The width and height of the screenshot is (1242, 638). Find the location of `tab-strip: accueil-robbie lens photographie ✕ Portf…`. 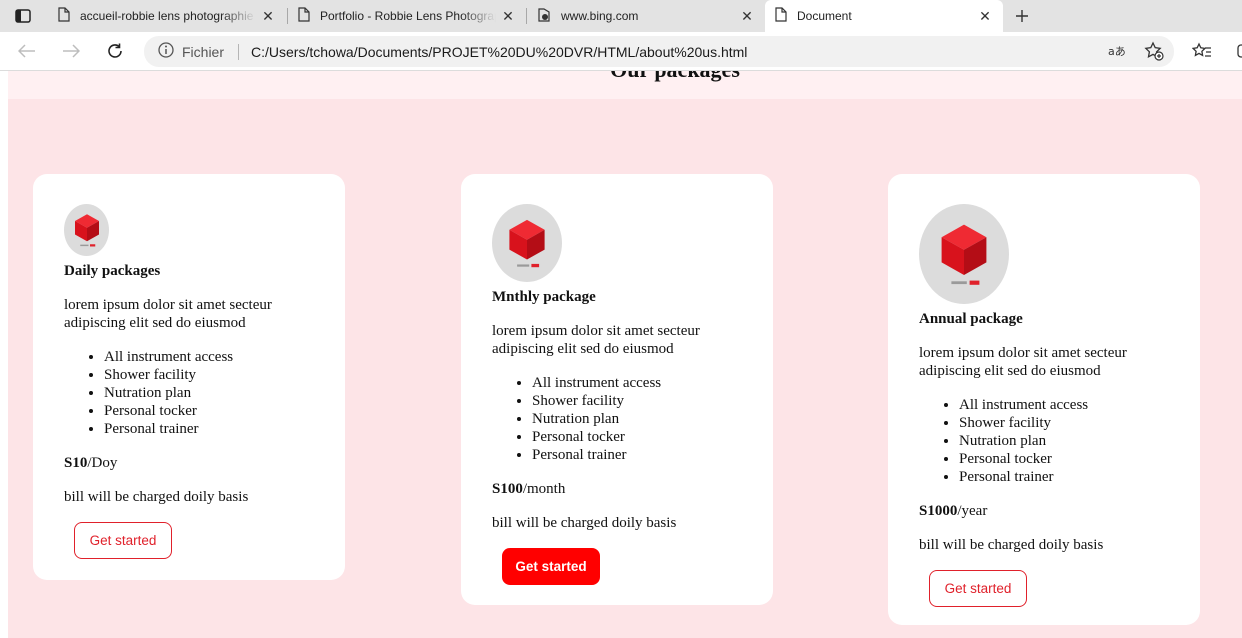

tab-strip: accueil-robbie lens photographie ✕ Portf… is located at coordinates (621, 16).